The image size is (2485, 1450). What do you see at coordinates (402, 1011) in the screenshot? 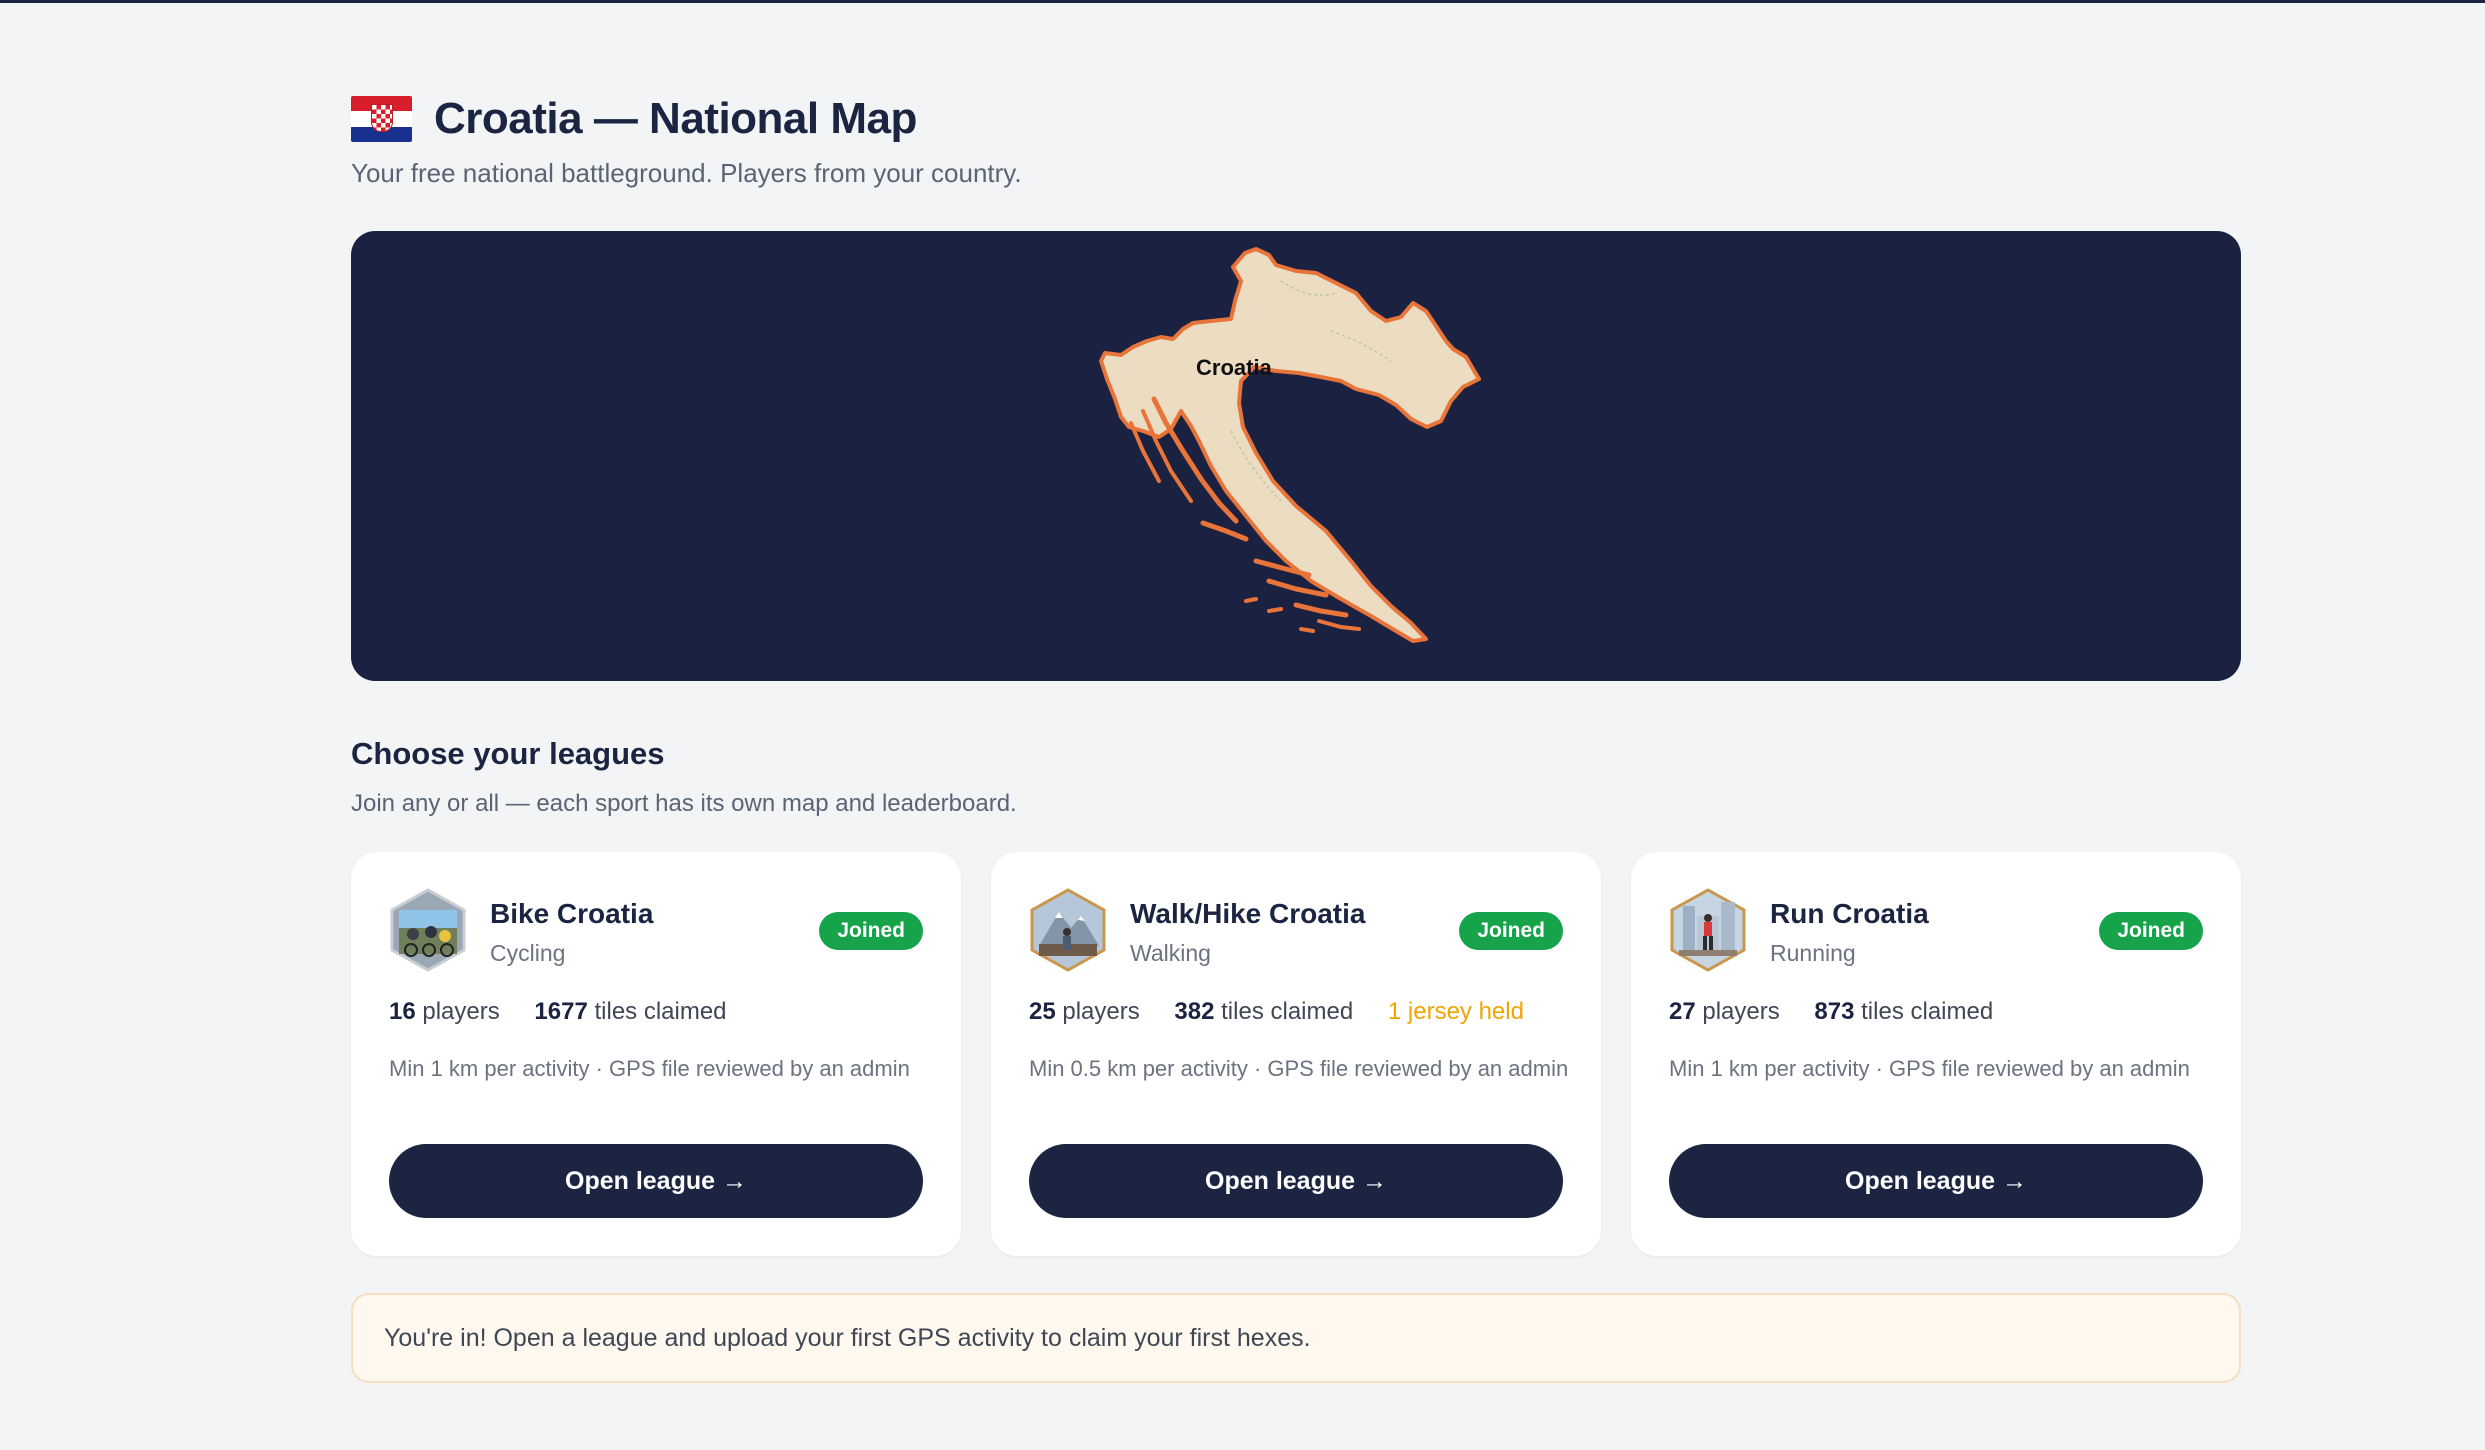
I see `players-count: 16` at bounding box center [402, 1011].